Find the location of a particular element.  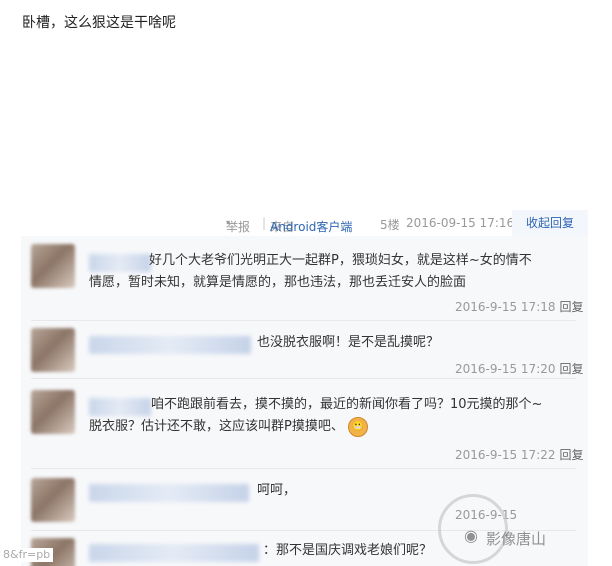

reply-line: 也没脱衣服啊！是不是乱摸呢？ is located at coordinates (348, 342).